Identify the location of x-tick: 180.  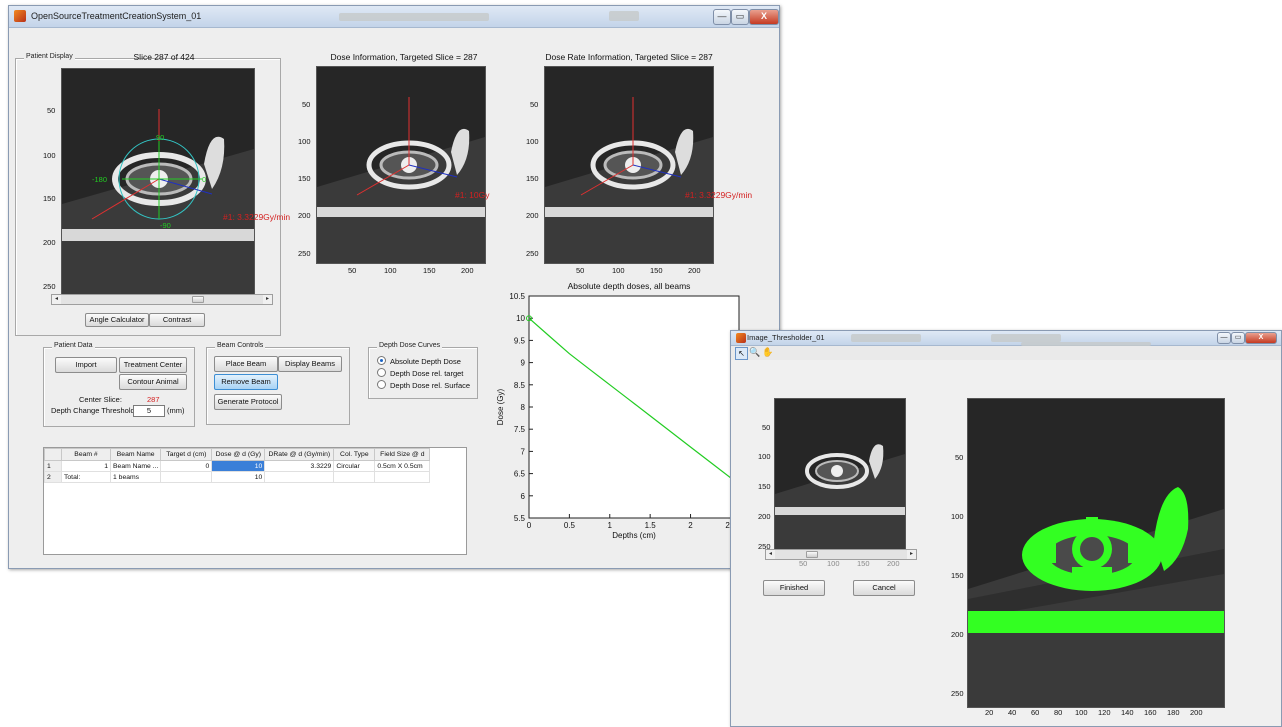
(1173, 712).